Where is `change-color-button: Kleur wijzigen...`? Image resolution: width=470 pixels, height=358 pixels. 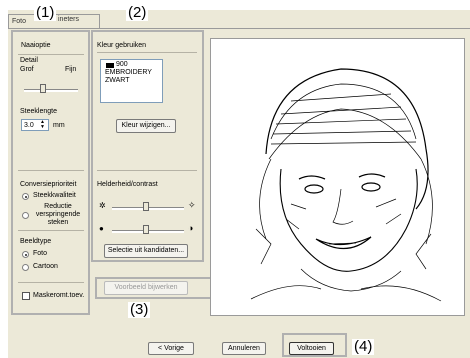
change-color-button: Kleur wijzigen... is located at coordinates (146, 126).